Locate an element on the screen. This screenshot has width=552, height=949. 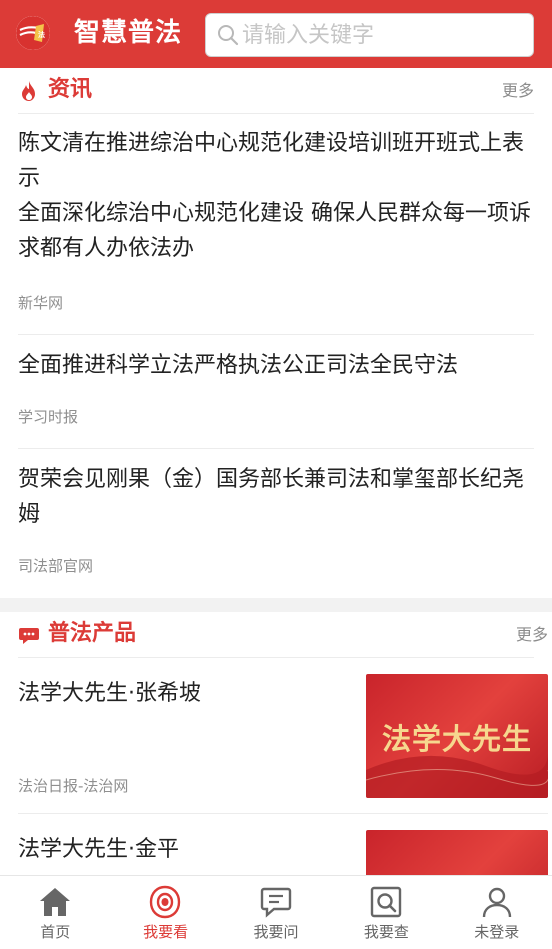
search-icon is located at coordinates (228, 35).